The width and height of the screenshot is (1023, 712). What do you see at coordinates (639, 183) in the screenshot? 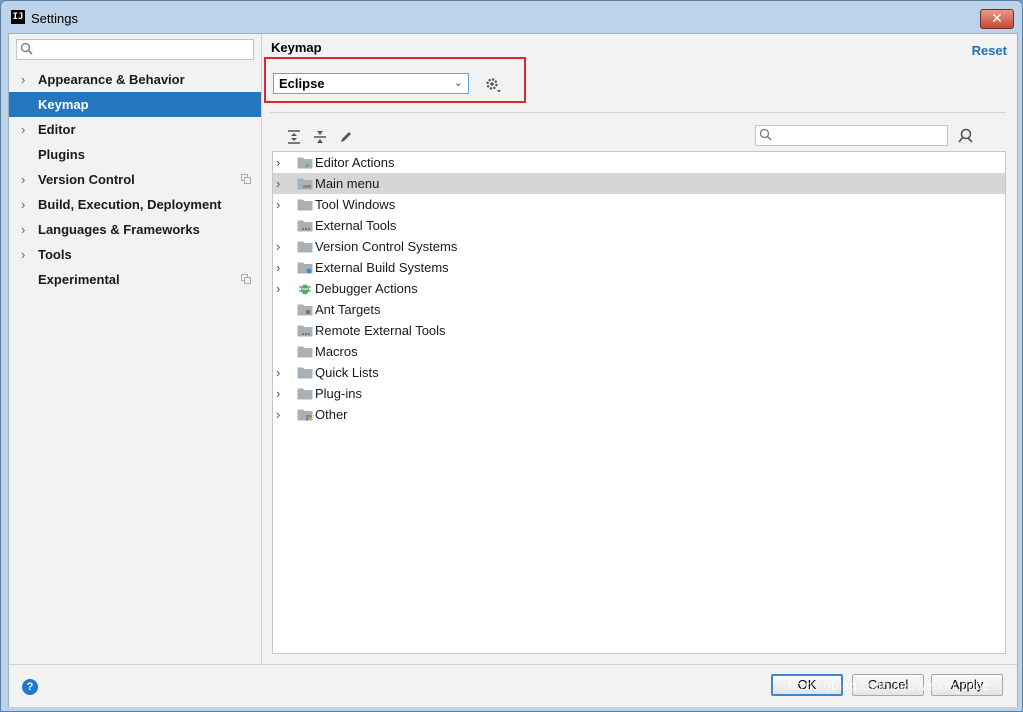
I see `action-tree-row: › Main menu` at bounding box center [639, 183].